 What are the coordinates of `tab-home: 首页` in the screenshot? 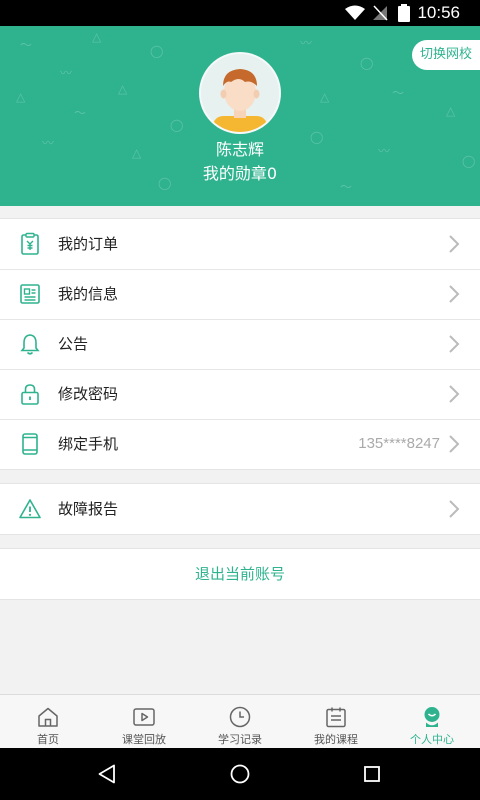 It's located at (48, 721).